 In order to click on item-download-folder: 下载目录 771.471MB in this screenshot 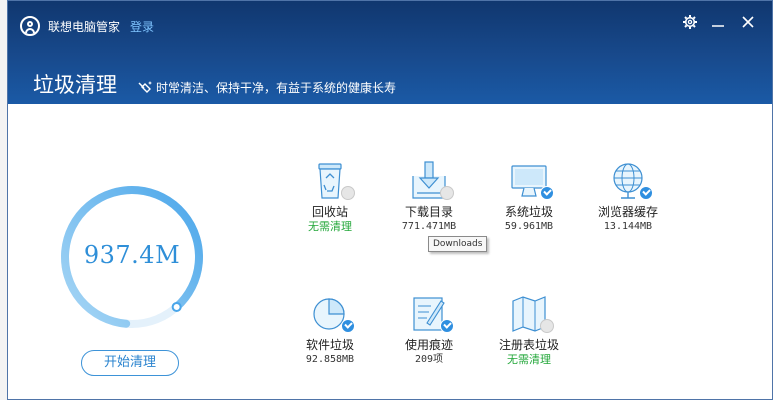, I will do `click(429, 197)`.